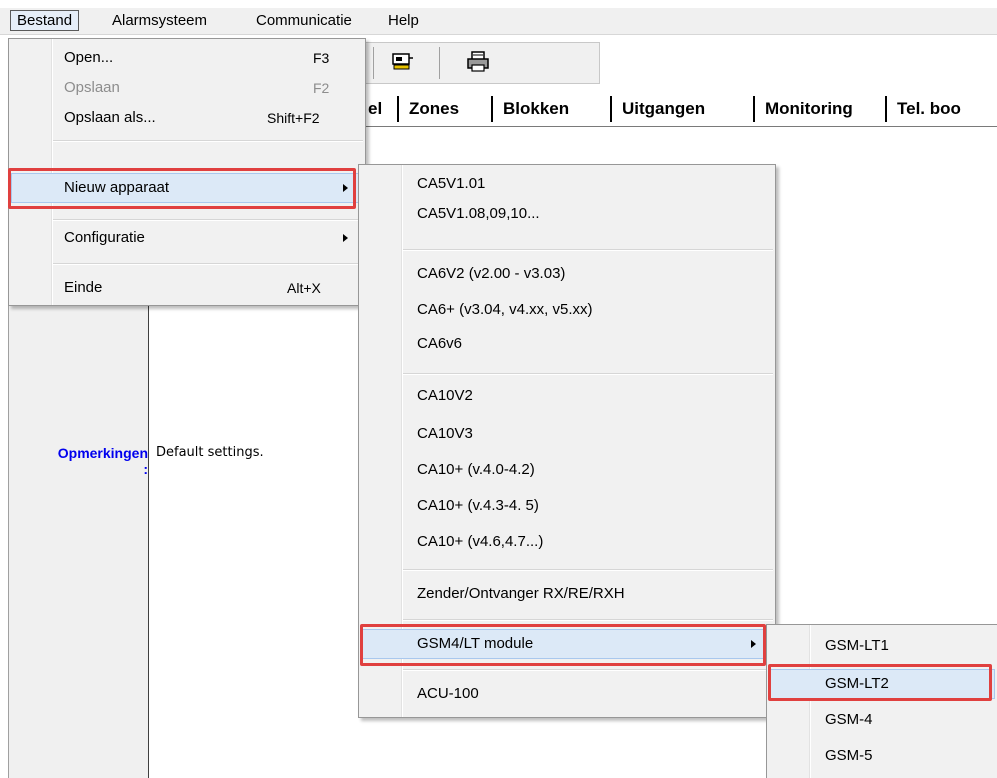  I want to click on menu-item-new-device: Nieuw apparaat, so click(187, 188).